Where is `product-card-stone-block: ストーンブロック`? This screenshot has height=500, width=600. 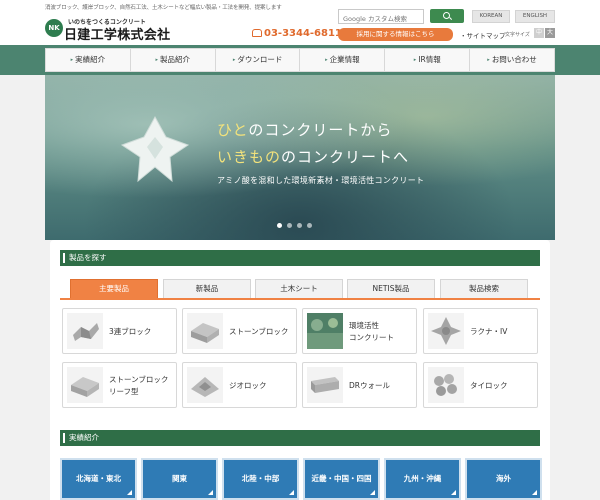
product-card-stone-block: ストーンブロック is located at coordinates (239, 331).